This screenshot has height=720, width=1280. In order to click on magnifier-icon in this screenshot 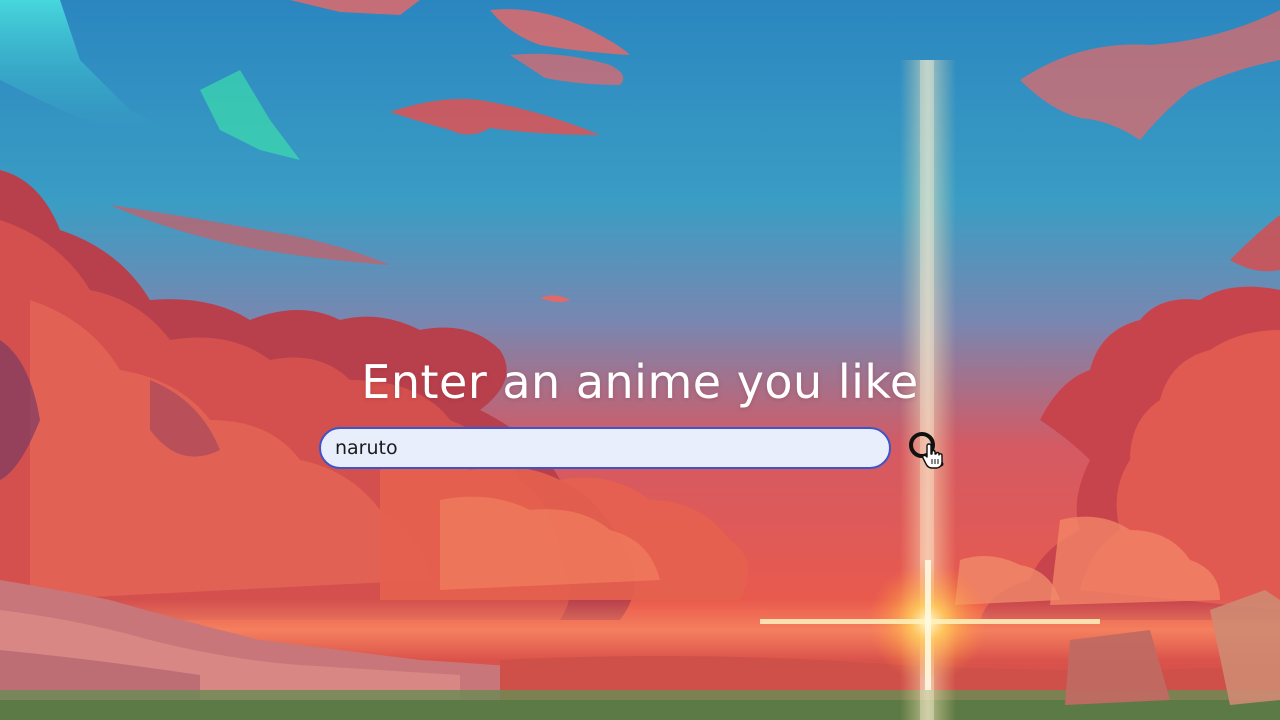, I will do `click(926, 450)`.